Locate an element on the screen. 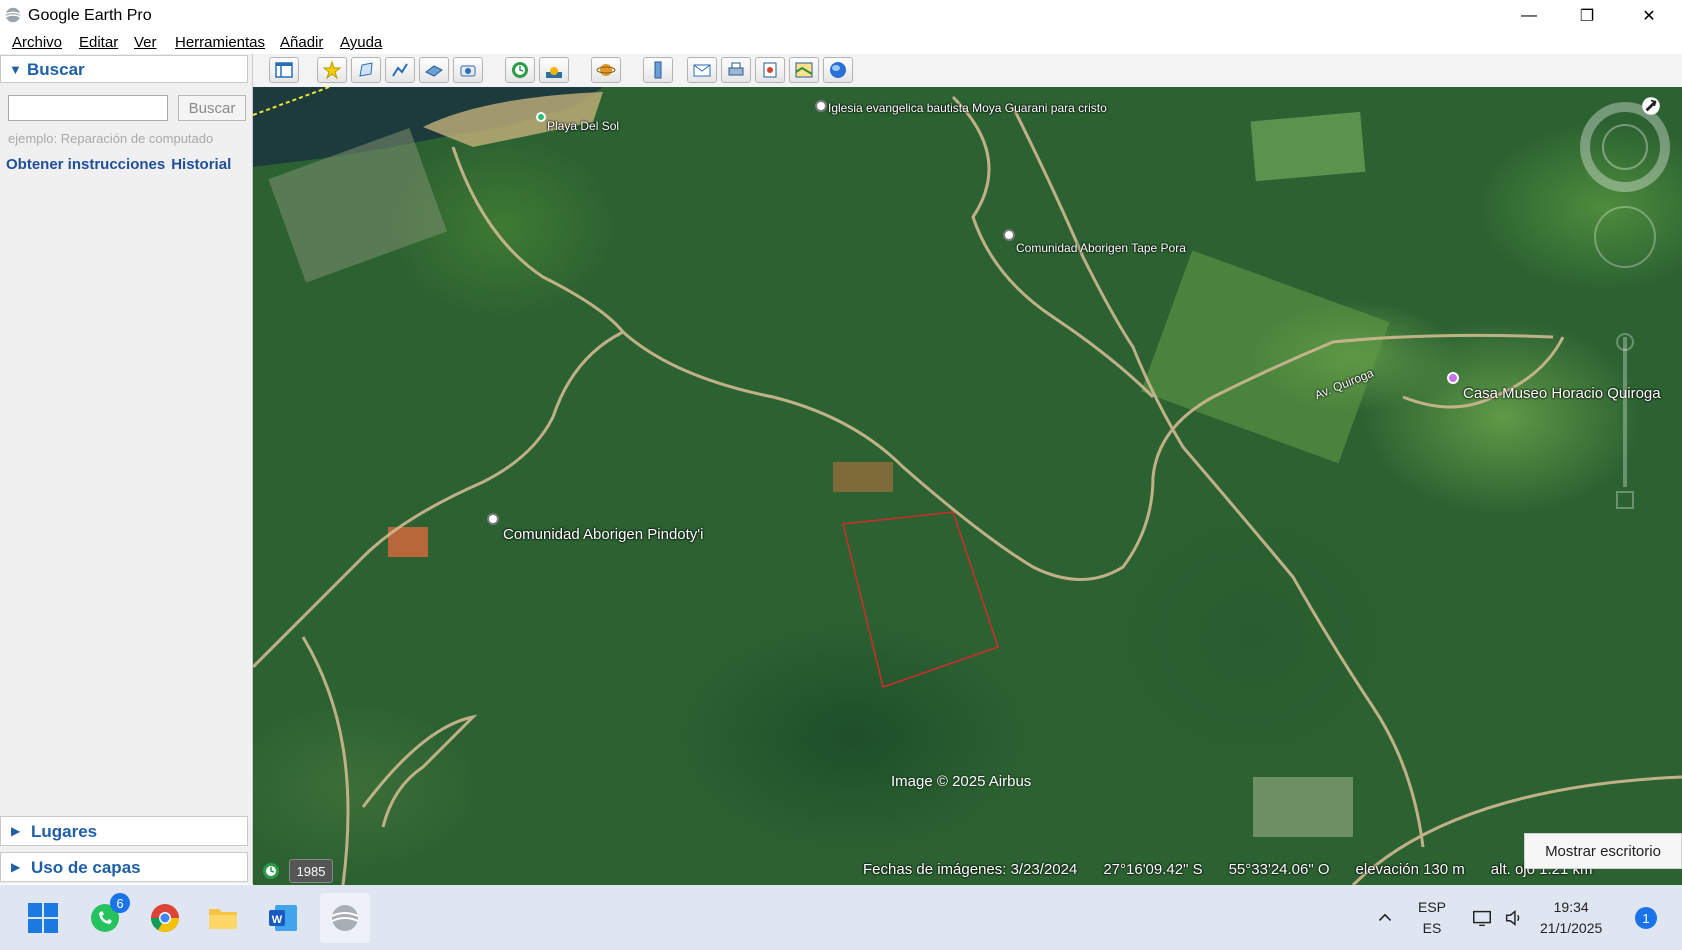  volume-button is located at coordinates (1514, 918).